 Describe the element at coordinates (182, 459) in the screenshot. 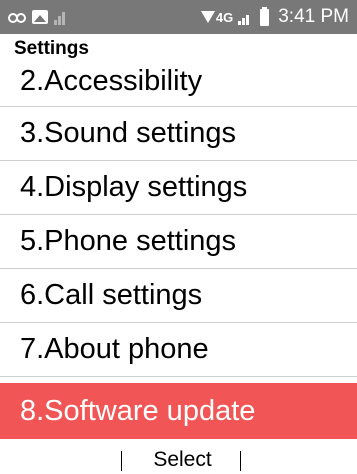

I see `select-softkey: Select` at that location.